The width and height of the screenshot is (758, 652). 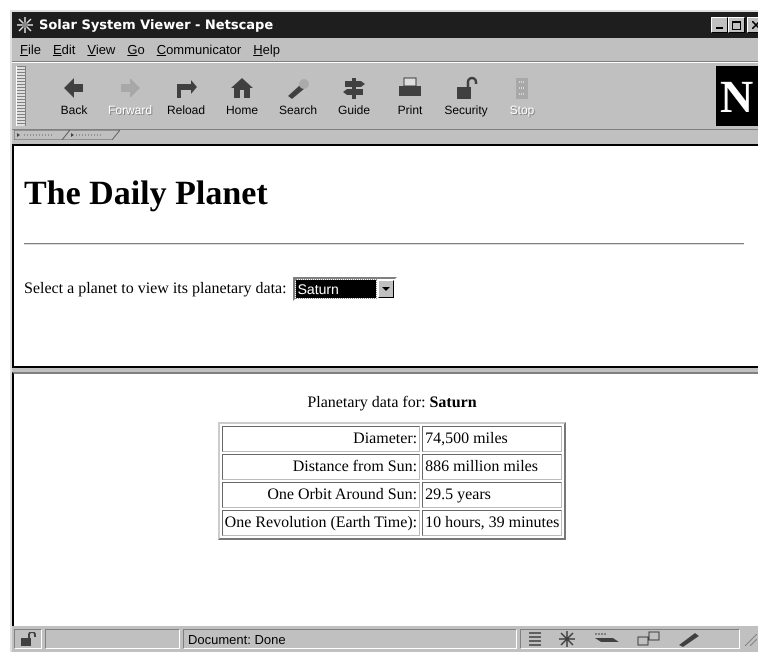 What do you see at coordinates (649, 639) in the screenshot?
I see `chat-icon` at bounding box center [649, 639].